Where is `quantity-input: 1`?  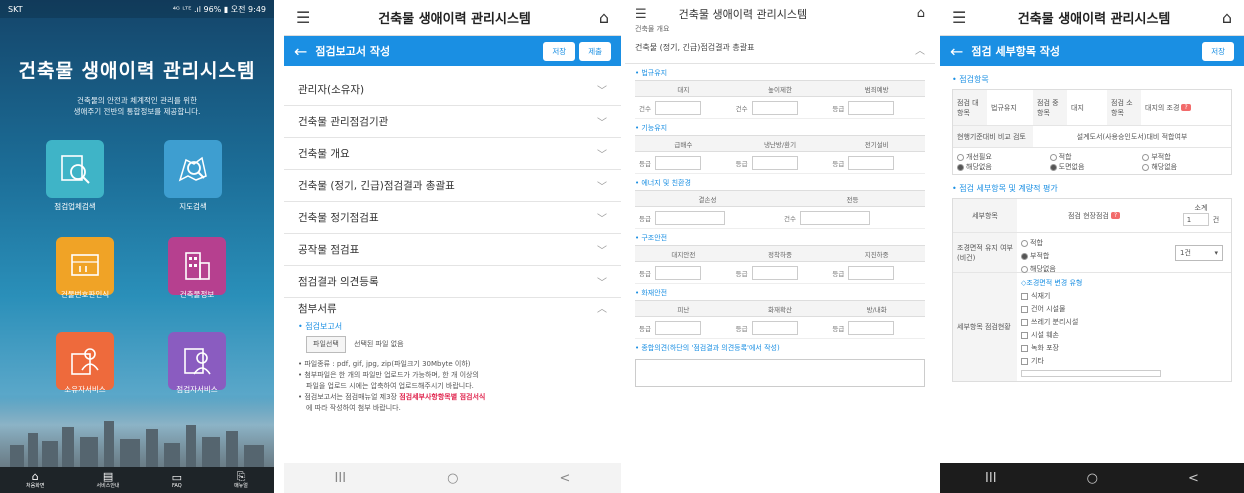
quantity-input: 1 is located at coordinates (1195, 219).